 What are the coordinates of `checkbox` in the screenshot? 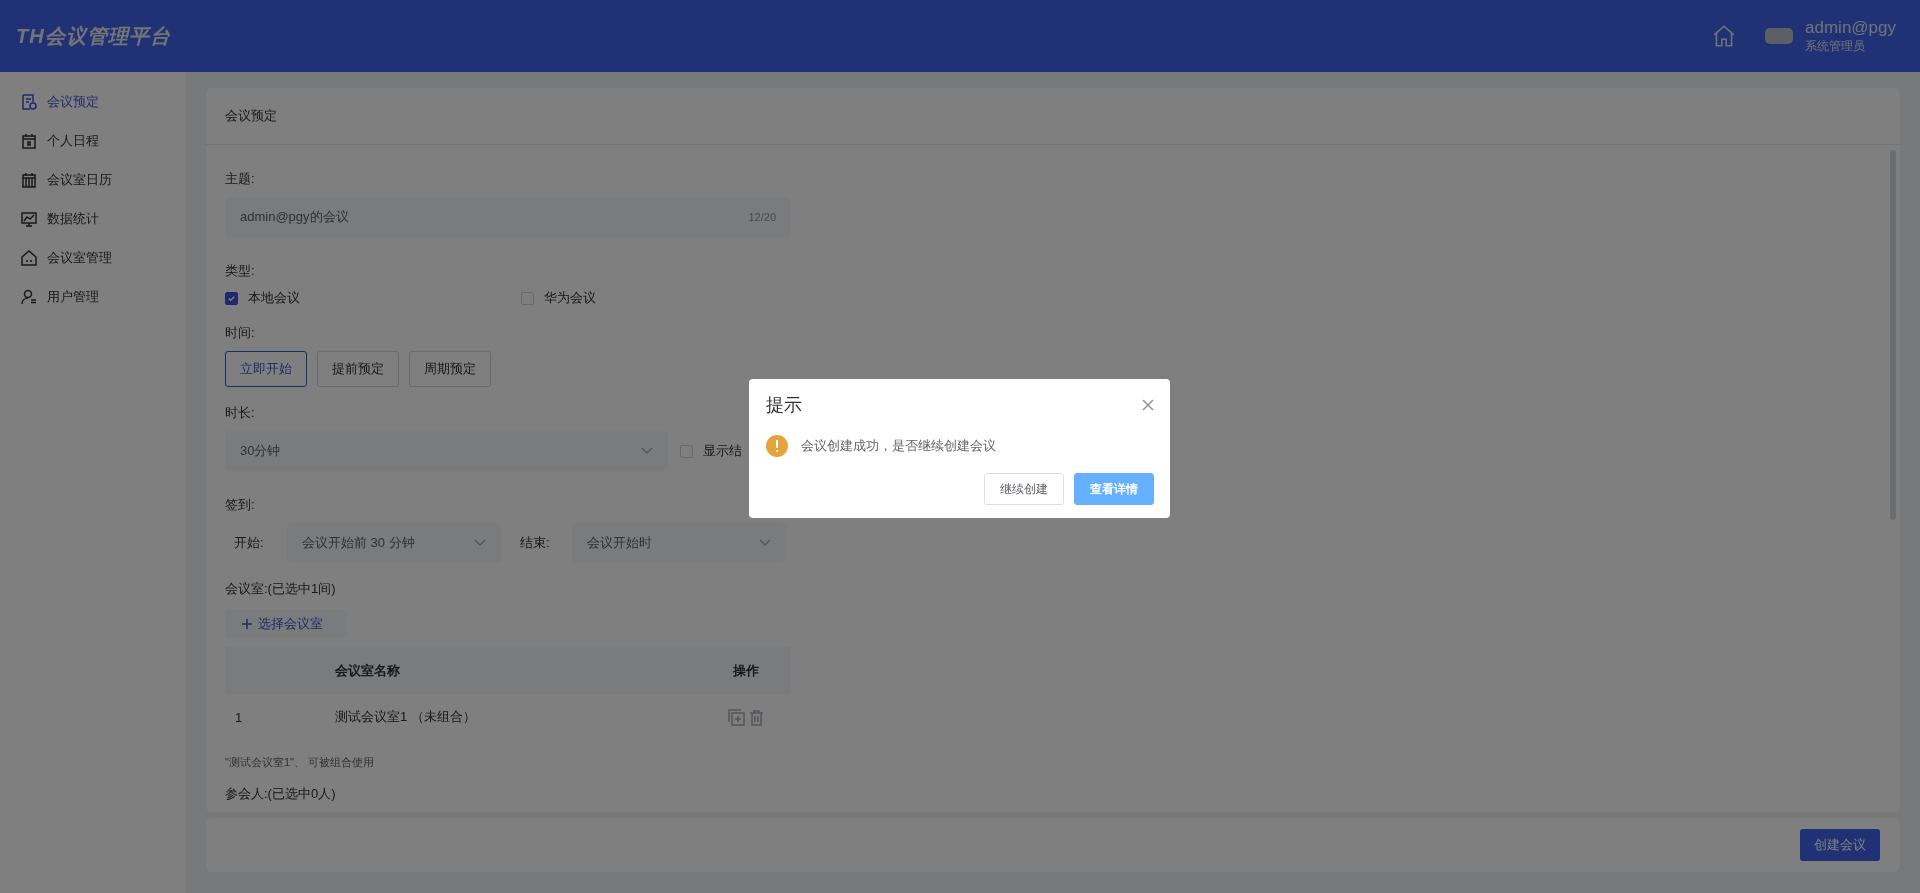 It's located at (231, 298).